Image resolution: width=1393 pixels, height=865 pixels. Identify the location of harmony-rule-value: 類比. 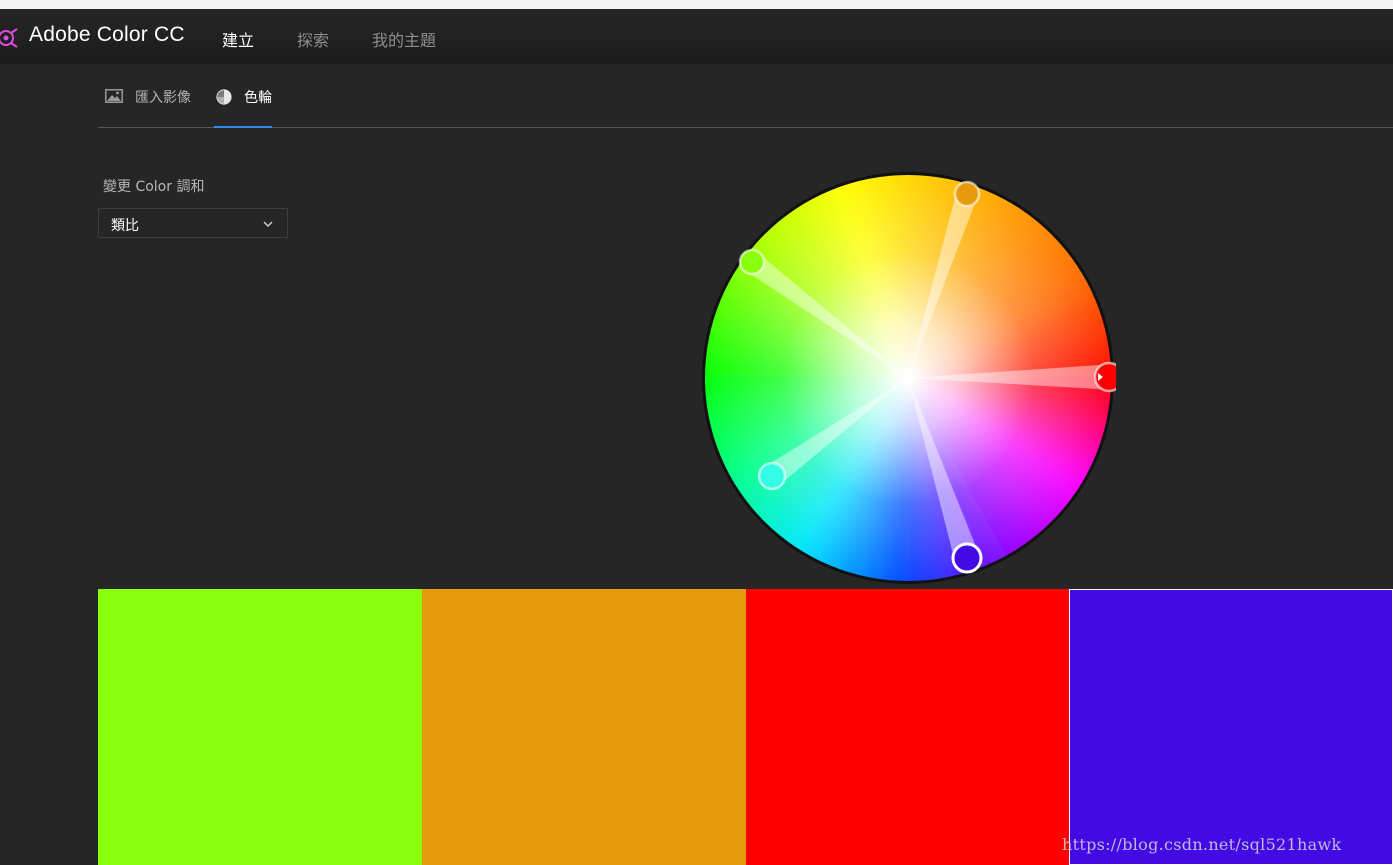
(125, 226).